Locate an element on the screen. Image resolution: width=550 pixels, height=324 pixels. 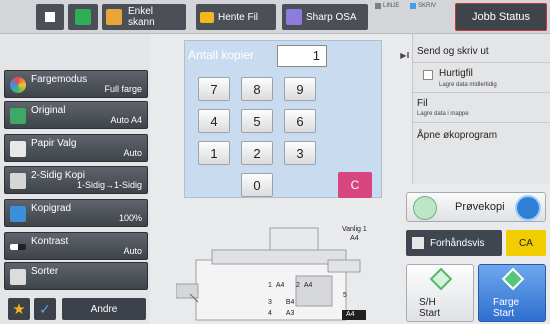
bypass-tray-name: Vanlig 1 is located at coordinates (354, 229).